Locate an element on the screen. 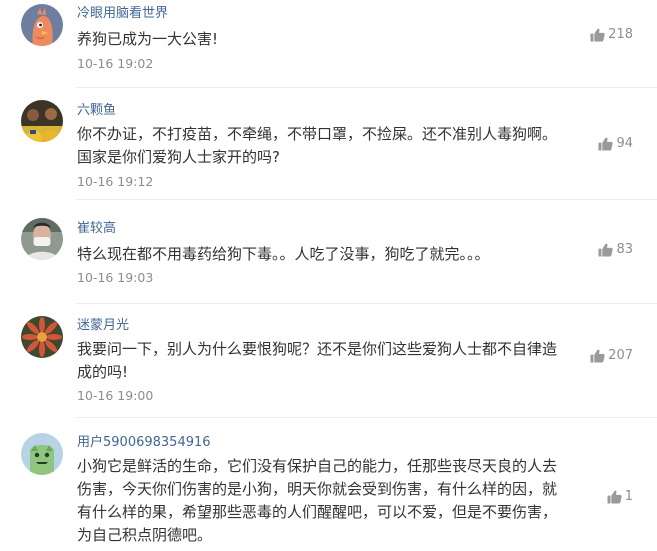  basketball-players-photo is located at coordinates (42, 121).